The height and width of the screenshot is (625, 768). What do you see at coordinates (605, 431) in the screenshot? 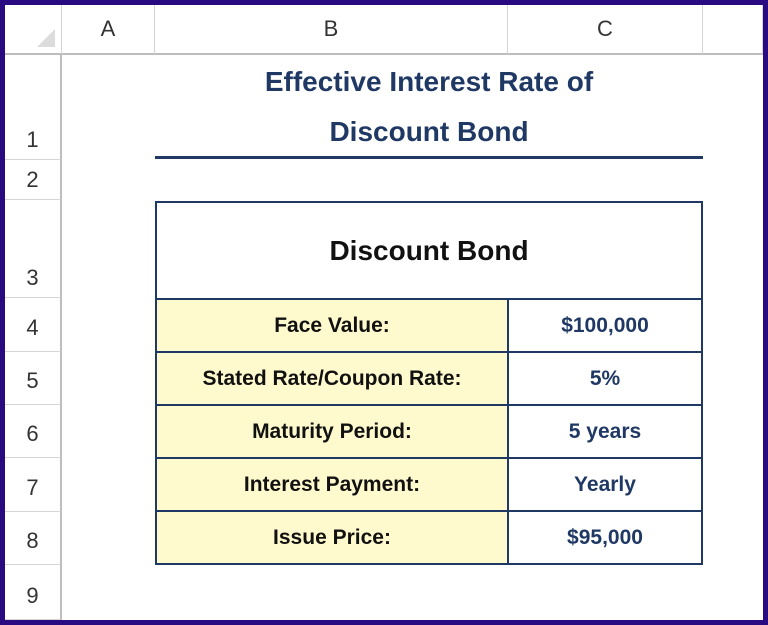
I see `value-cell: 5 years` at bounding box center [605, 431].